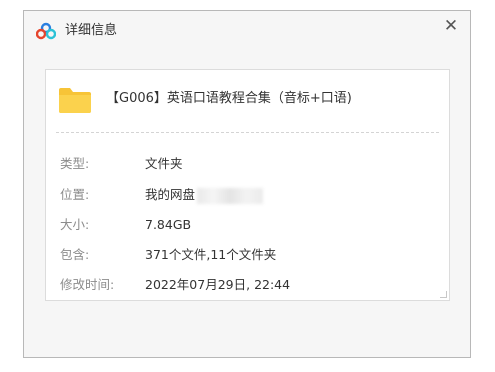 This screenshot has height=372, width=495. I want to click on dialog-title: 详细信息, so click(91, 30).